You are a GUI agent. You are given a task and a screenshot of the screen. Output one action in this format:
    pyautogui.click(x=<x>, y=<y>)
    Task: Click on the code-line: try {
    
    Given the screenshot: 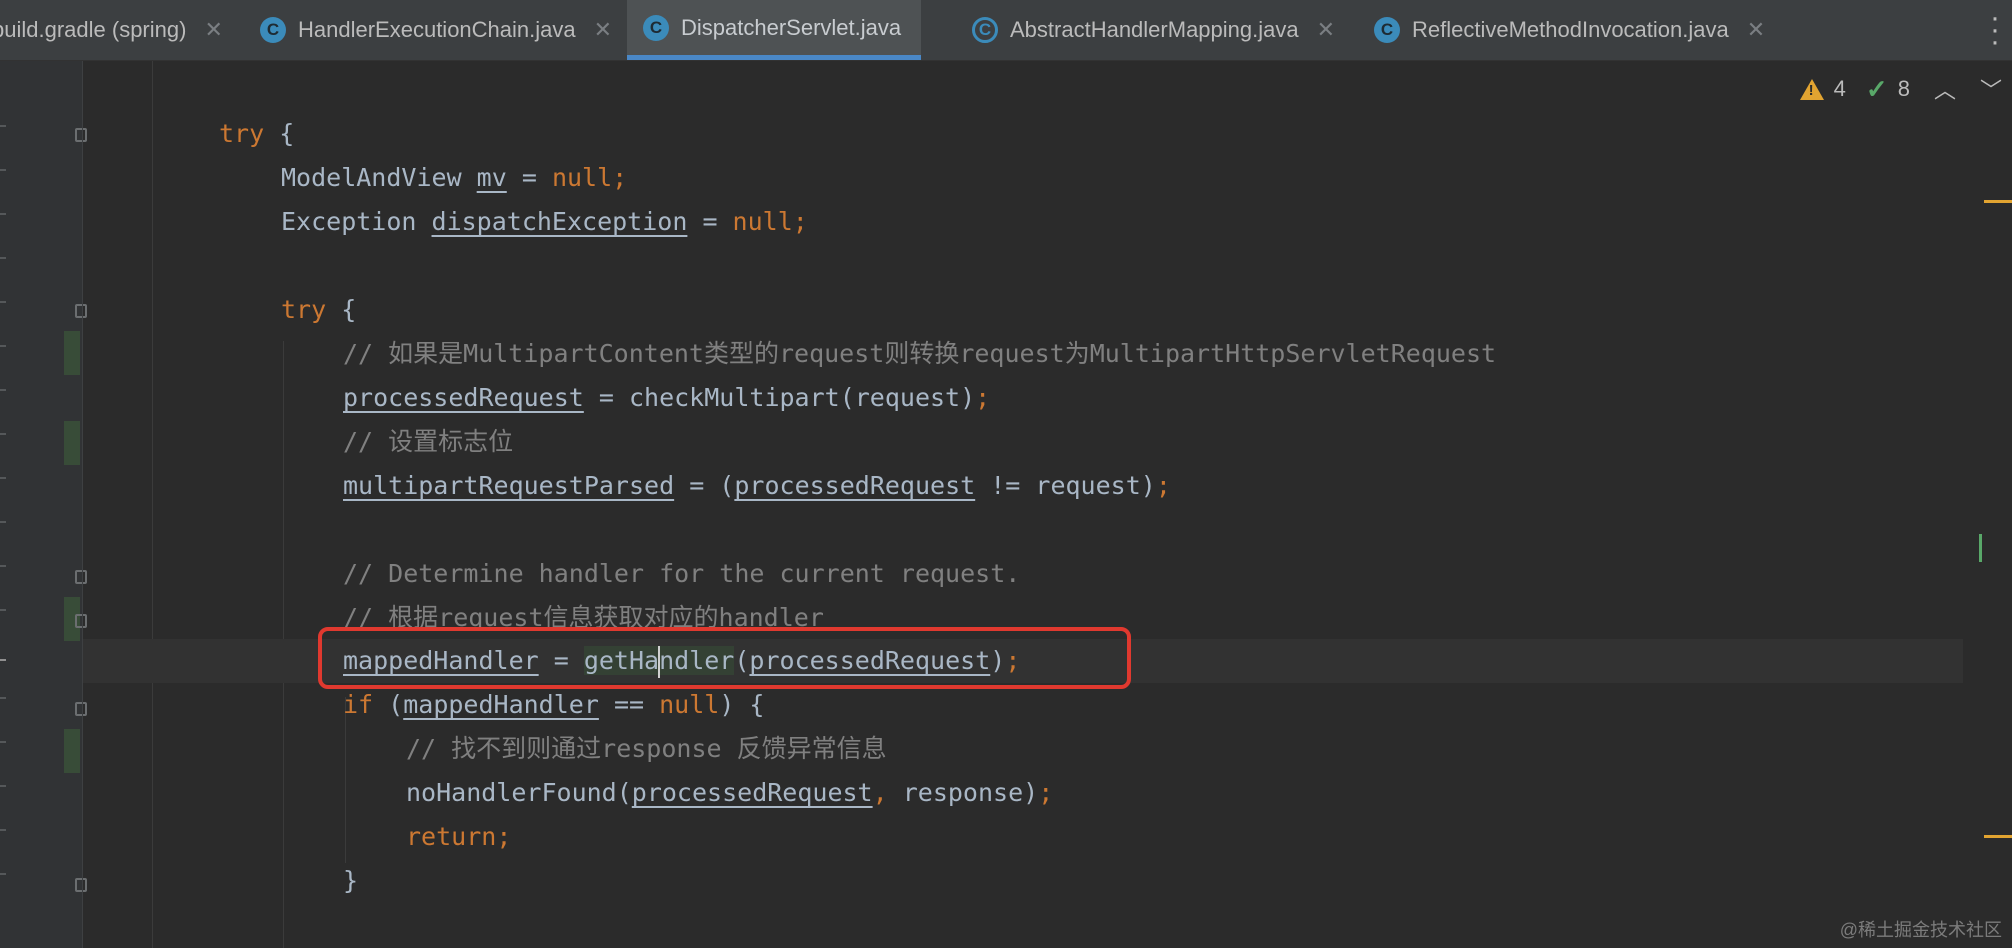 What is the action you would take?
    pyautogui.click(x=256, y=134)
    